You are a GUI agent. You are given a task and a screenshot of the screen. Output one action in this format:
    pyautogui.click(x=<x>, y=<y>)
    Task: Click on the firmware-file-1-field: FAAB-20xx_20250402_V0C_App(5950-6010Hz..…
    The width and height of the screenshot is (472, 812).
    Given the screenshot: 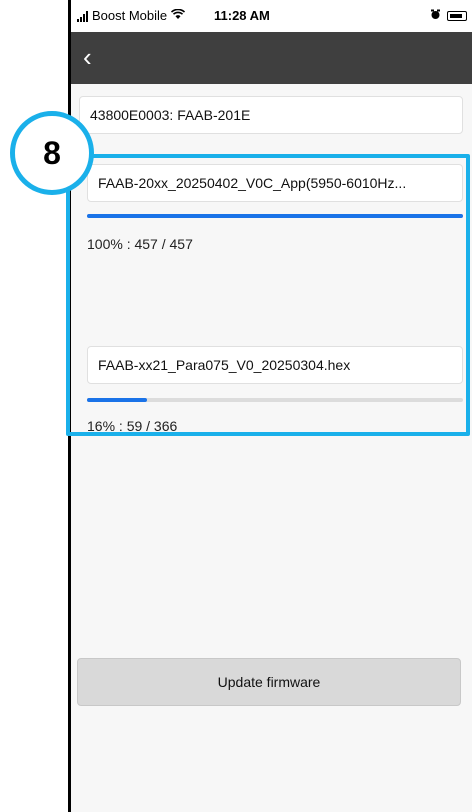 What is the action you would take?
    pyautogui.click(x=275, y=183)
    